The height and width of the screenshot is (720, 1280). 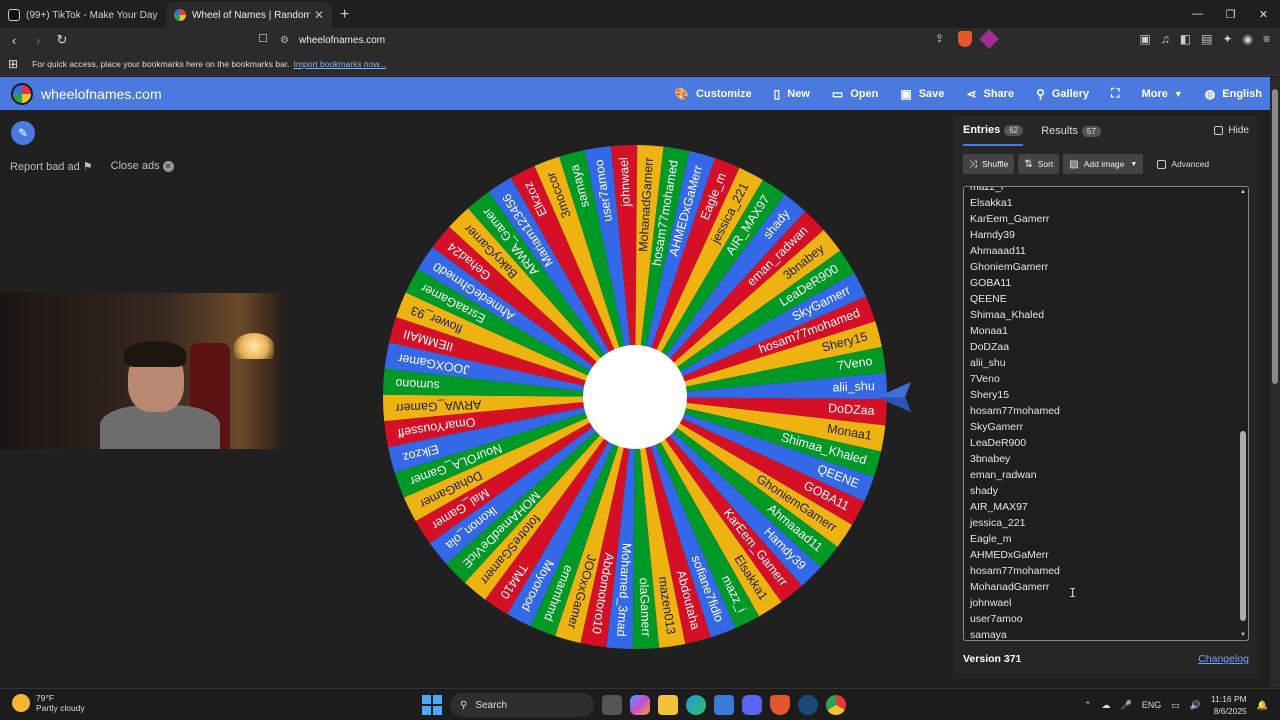 I want to click on ads-controls: Report bad ad ⚑ Close ads ✕, so click(x=92, y=166).